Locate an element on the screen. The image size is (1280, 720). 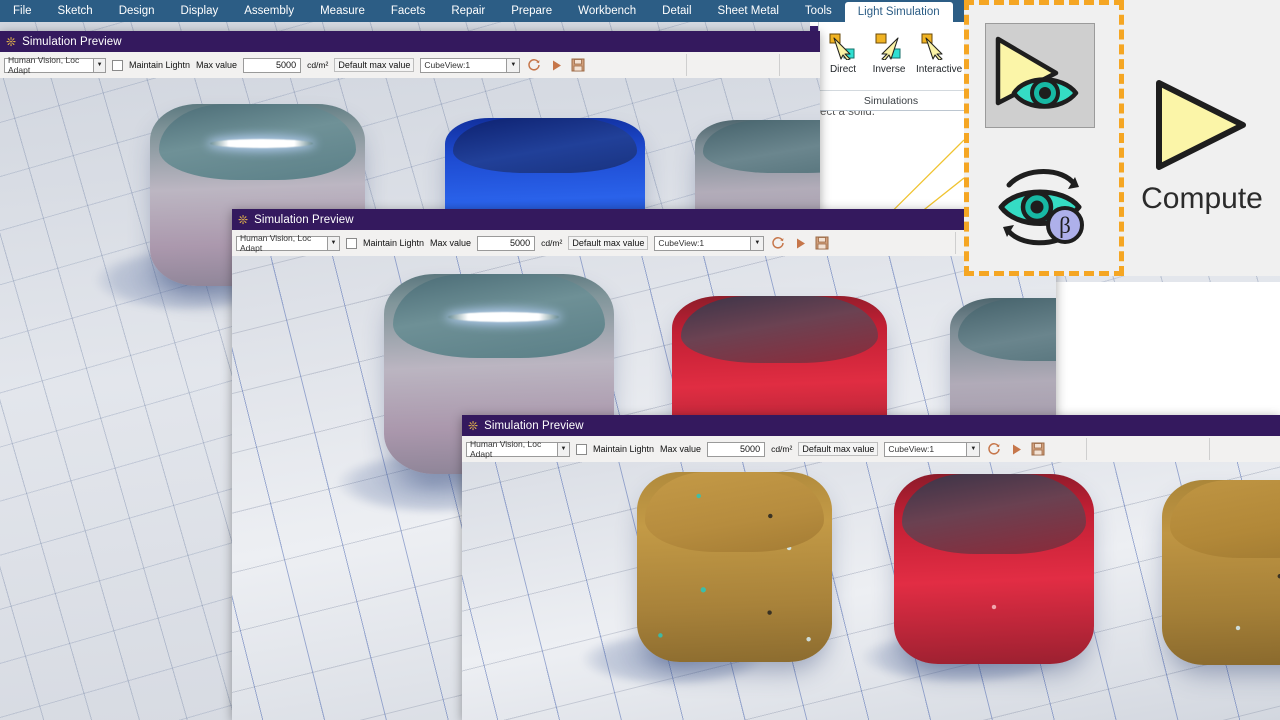
ribbon-tab-light-simulation: Light Simulation is located at coordinates (898, 12).